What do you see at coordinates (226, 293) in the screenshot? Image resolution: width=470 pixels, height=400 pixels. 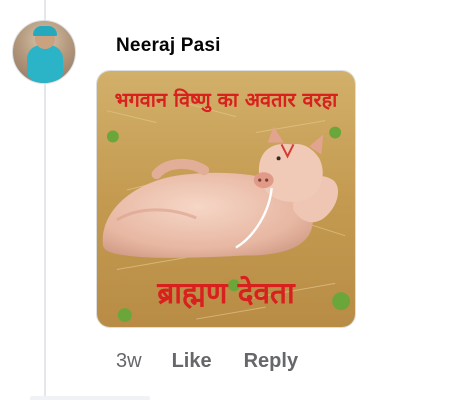 I see `image-caption-bottom: ब्राह्मण देवता` at bounding box center [226, 293].